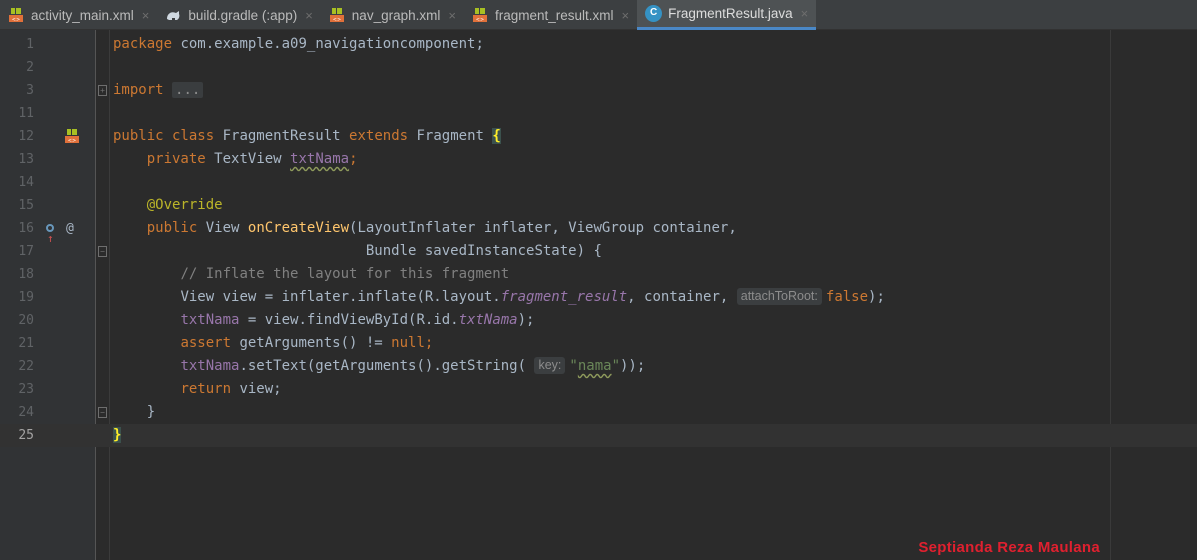 This screenshot has width=1197, height=560. What do you see at coordinates (26, 412) in the screenshot?
I see `line-number: 24` at bounding box center [26, 412].